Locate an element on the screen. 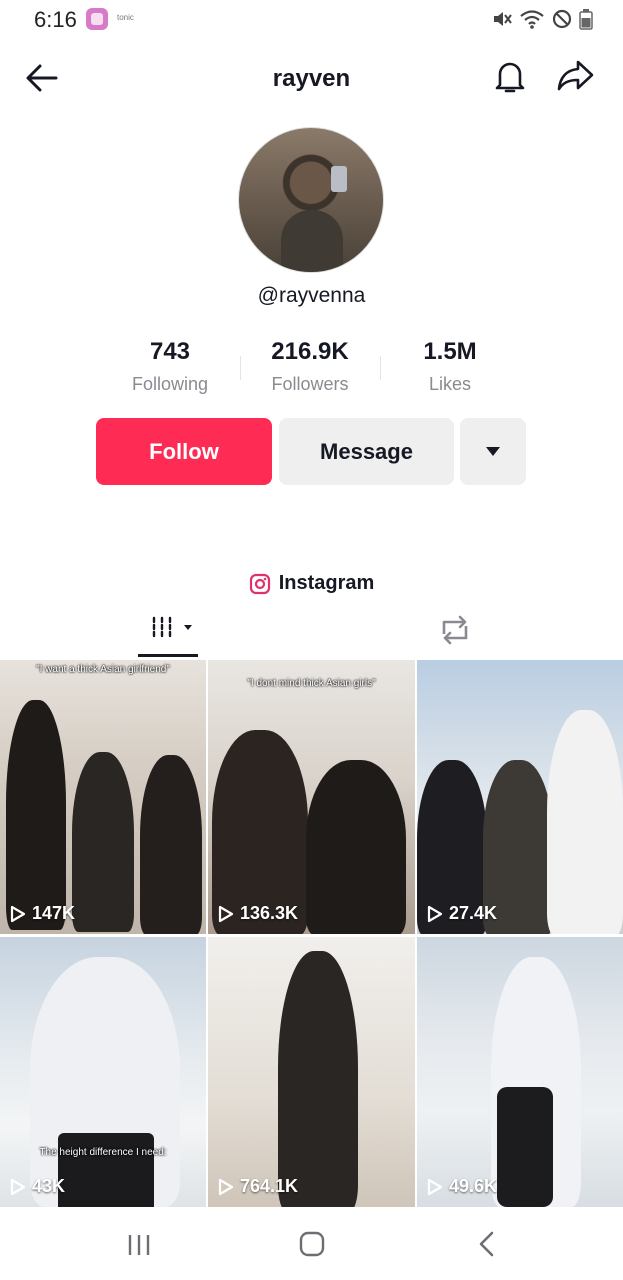  status-icons is located at coordinates (542, 19).